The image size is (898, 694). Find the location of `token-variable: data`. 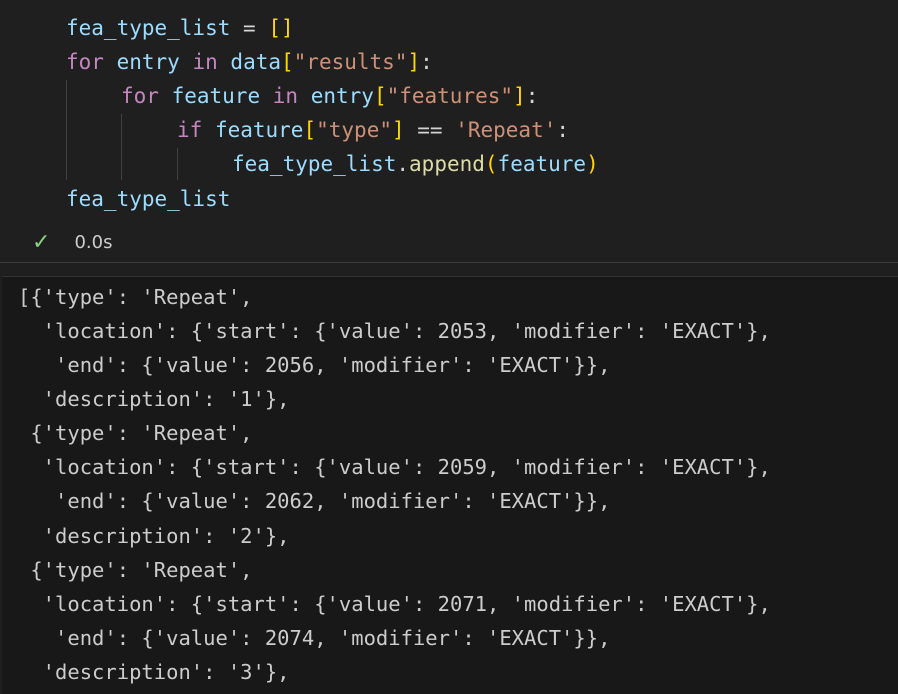

token-variable: data is located at coordinates (255, 62).